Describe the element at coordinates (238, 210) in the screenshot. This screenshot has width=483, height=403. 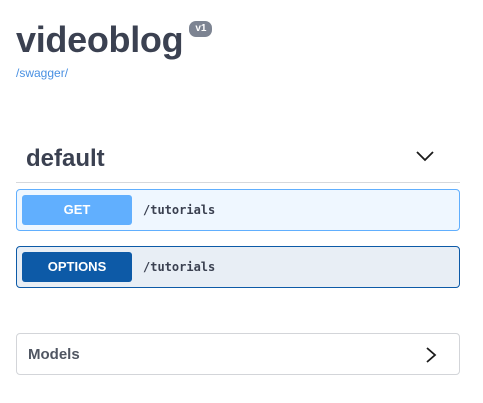
I see `operation-get-tutorials: GET /tutorials` at that location.